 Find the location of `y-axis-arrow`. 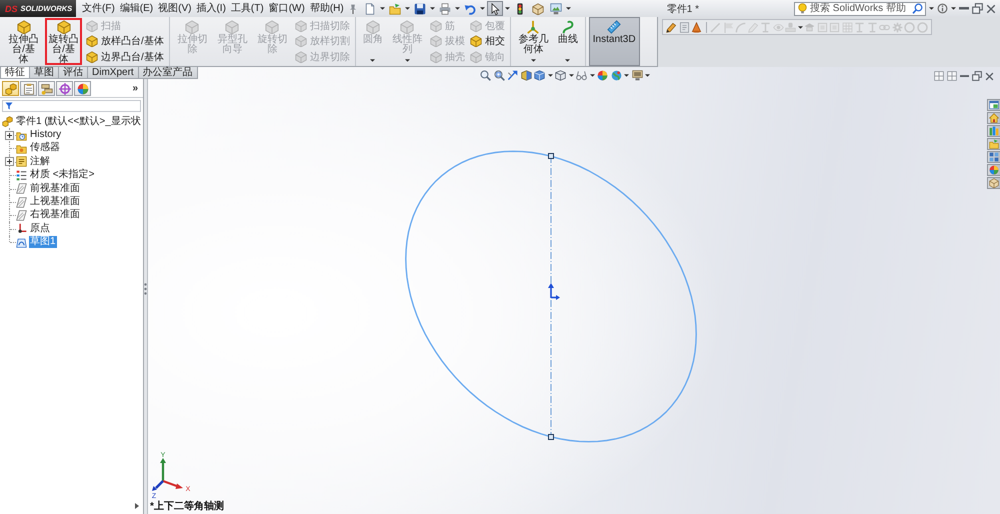

y-axis-arrow is located at coordinates (163, 469).